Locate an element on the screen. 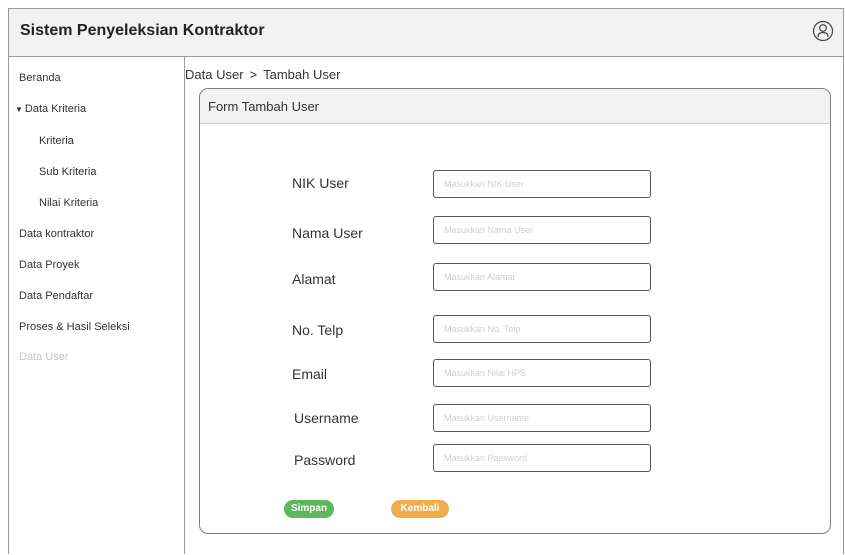 The height and width of the screenshot is (555, 845). nik-user-input is located at coordinates (542, 184).